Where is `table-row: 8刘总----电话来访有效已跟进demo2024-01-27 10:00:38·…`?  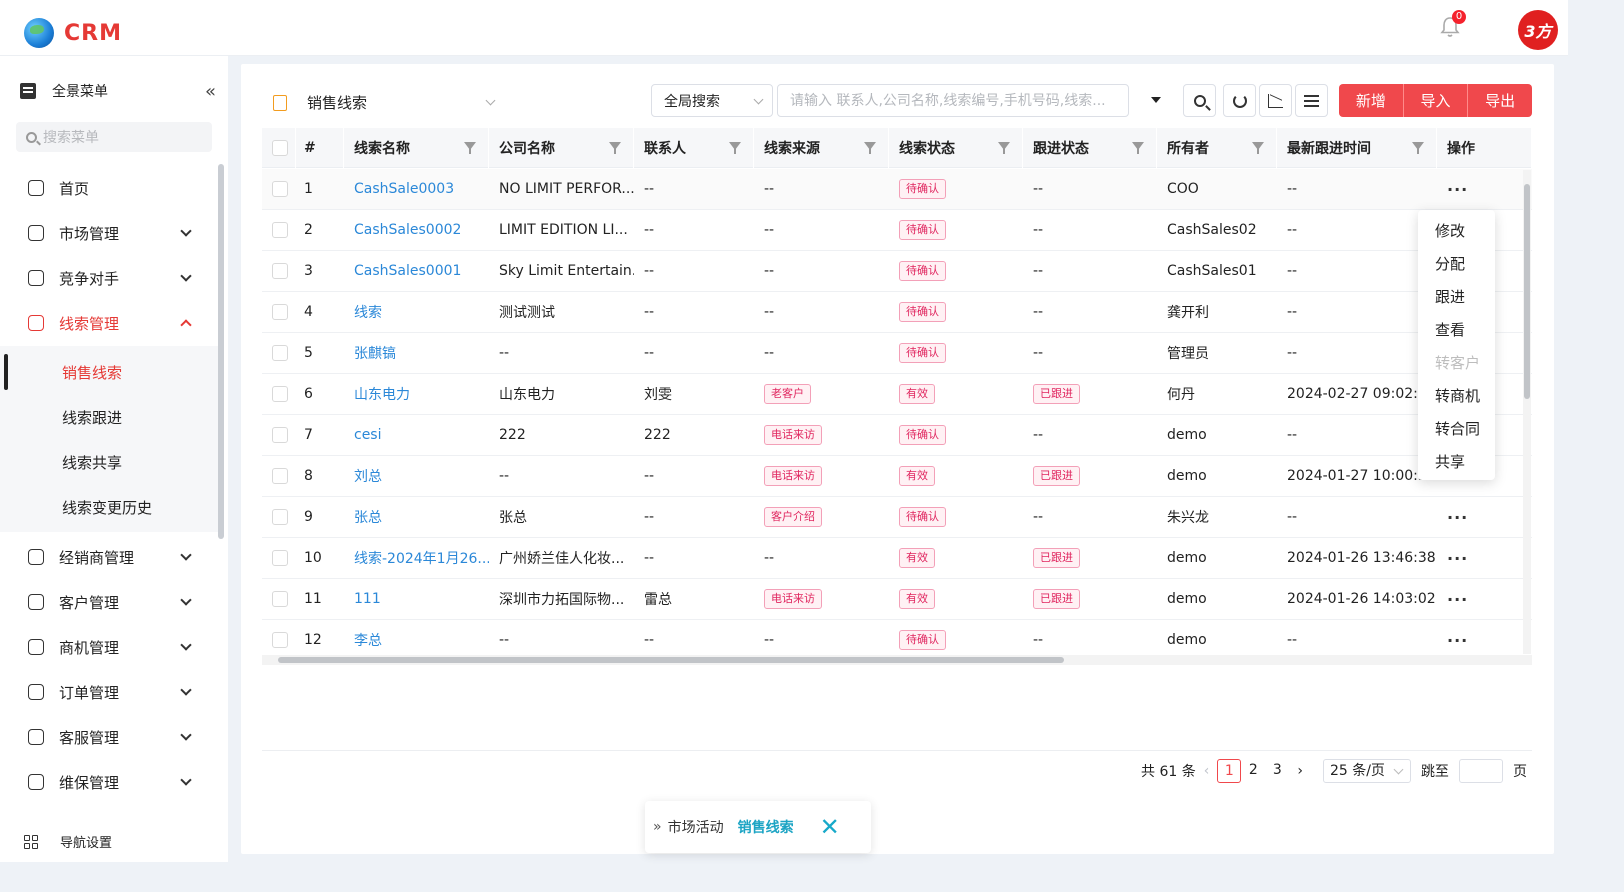 table-row: 8刘总----电话来访有效已跟进demo2024-01-27 10:00:38·… is located at coordinates (897, 476).